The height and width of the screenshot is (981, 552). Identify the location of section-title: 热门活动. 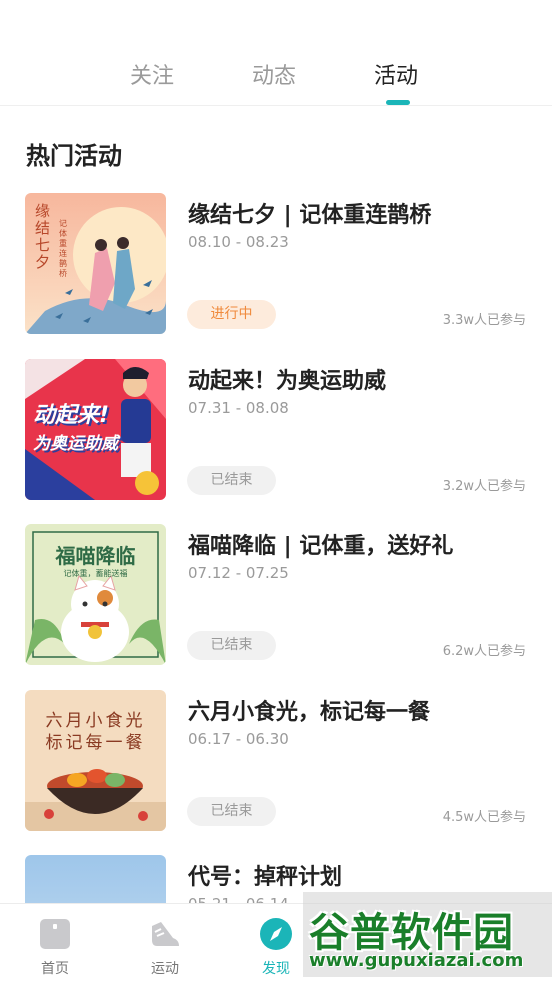
(74, 156).